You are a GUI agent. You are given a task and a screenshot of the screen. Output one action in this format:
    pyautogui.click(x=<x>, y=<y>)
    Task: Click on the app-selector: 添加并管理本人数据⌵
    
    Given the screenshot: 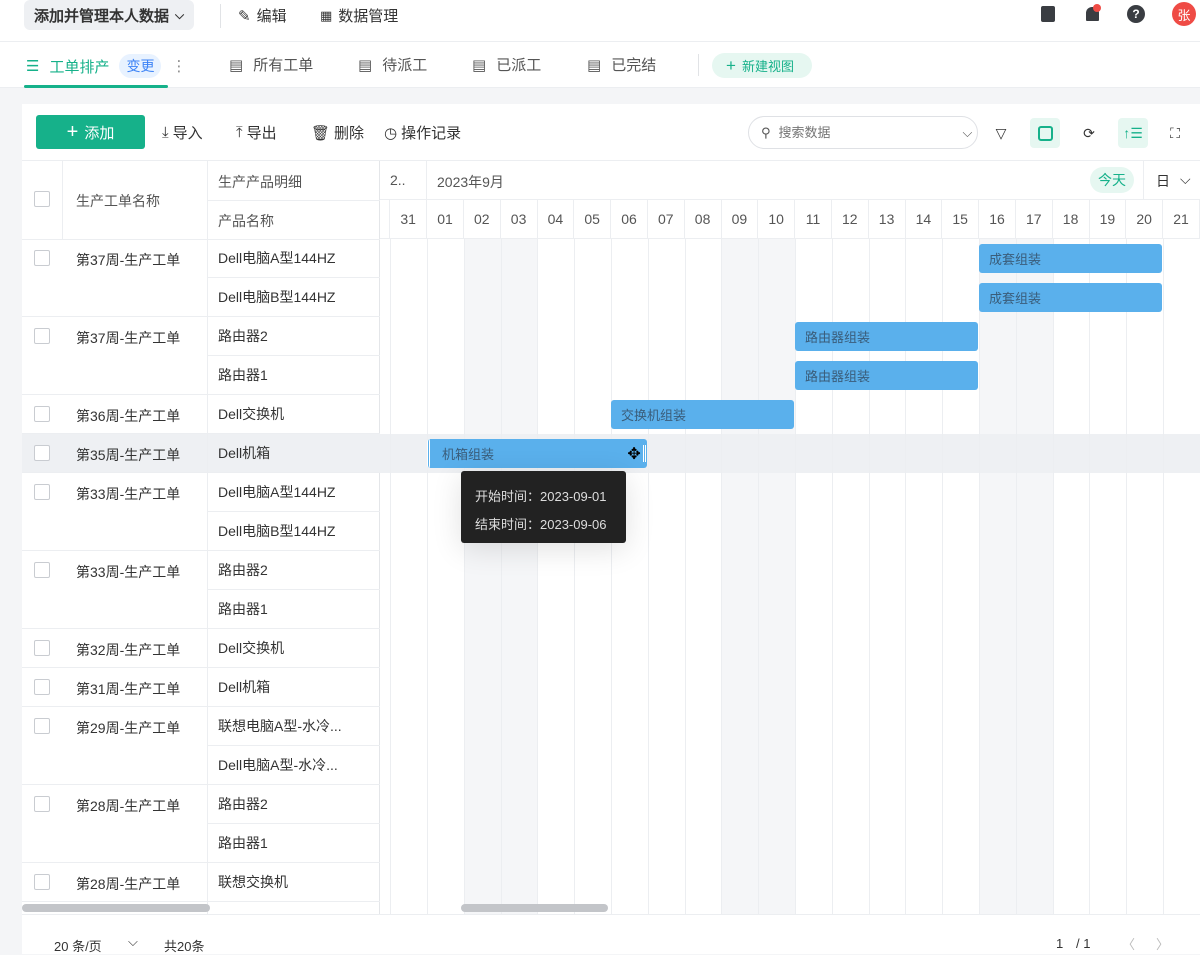 What is the action you would take?
    pyautogui.click(x=109, y=15)
    